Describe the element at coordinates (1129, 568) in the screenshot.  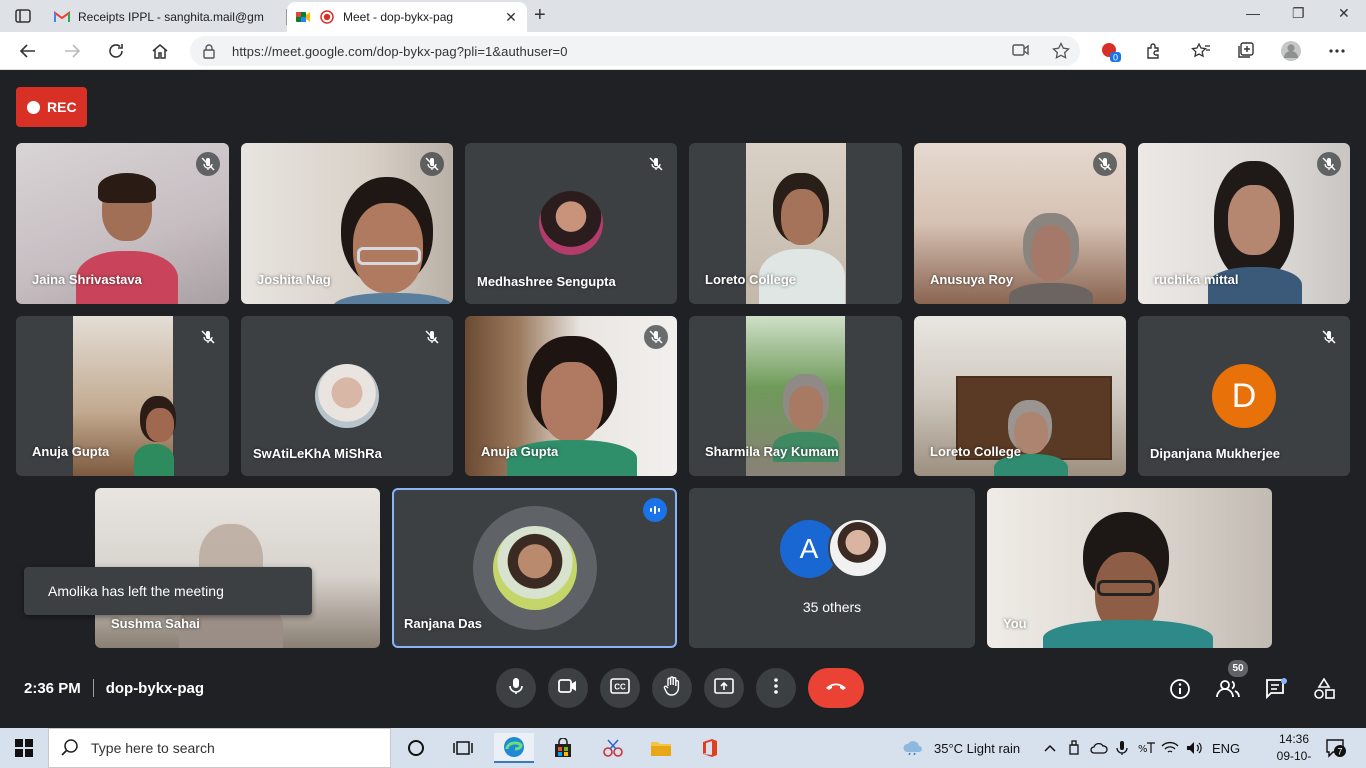
I see `self-tile: You` at that location.